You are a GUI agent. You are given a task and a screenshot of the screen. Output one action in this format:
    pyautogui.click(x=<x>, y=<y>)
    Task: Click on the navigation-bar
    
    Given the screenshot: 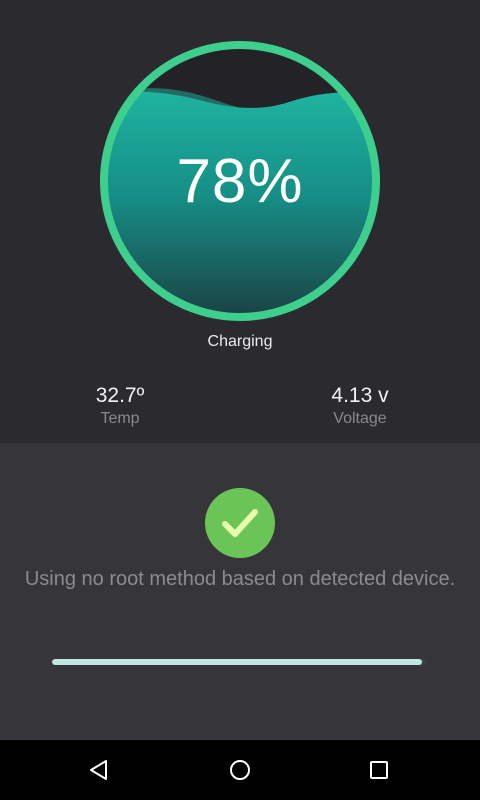 What is the action you would take?
    pyautogui.click(x=240, y=770)
    